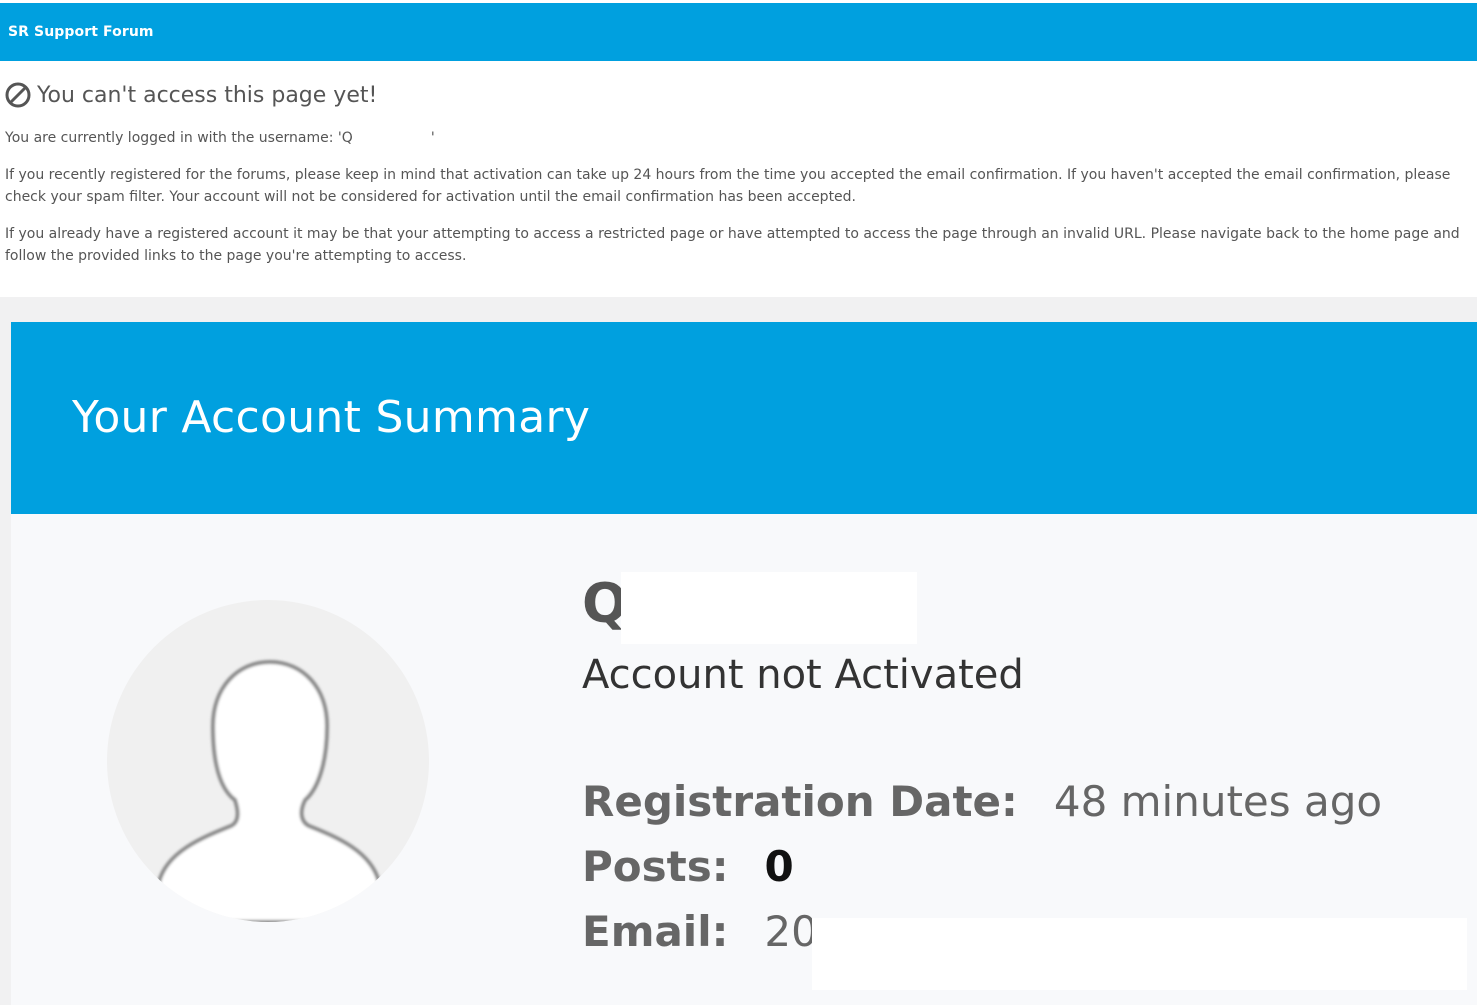  Describe the element at coordinates (655, 866) in the screenshot. I see `posts-label: Posts:` at that location.